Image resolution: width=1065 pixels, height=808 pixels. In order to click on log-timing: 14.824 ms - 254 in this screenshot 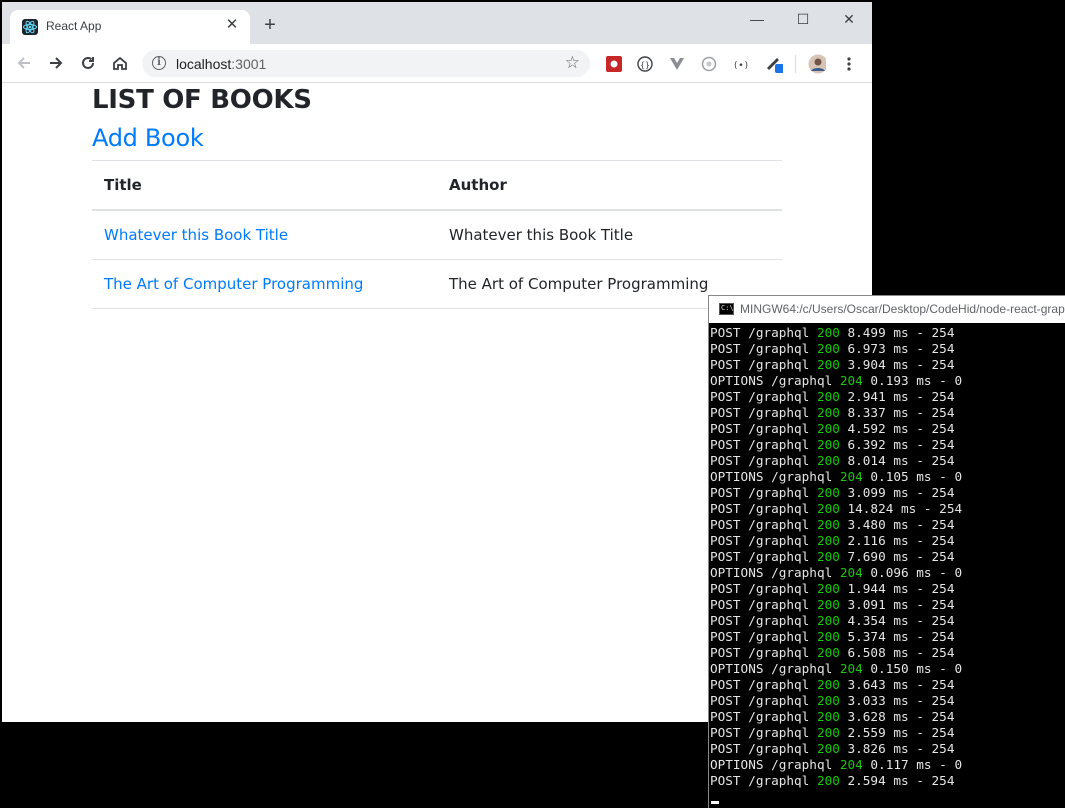, I will do `click(901, 508)`.